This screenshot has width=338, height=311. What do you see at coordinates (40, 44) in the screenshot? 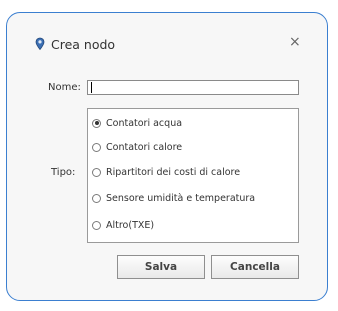
I see `app-pin-icon` at bounding box center [40, 44].